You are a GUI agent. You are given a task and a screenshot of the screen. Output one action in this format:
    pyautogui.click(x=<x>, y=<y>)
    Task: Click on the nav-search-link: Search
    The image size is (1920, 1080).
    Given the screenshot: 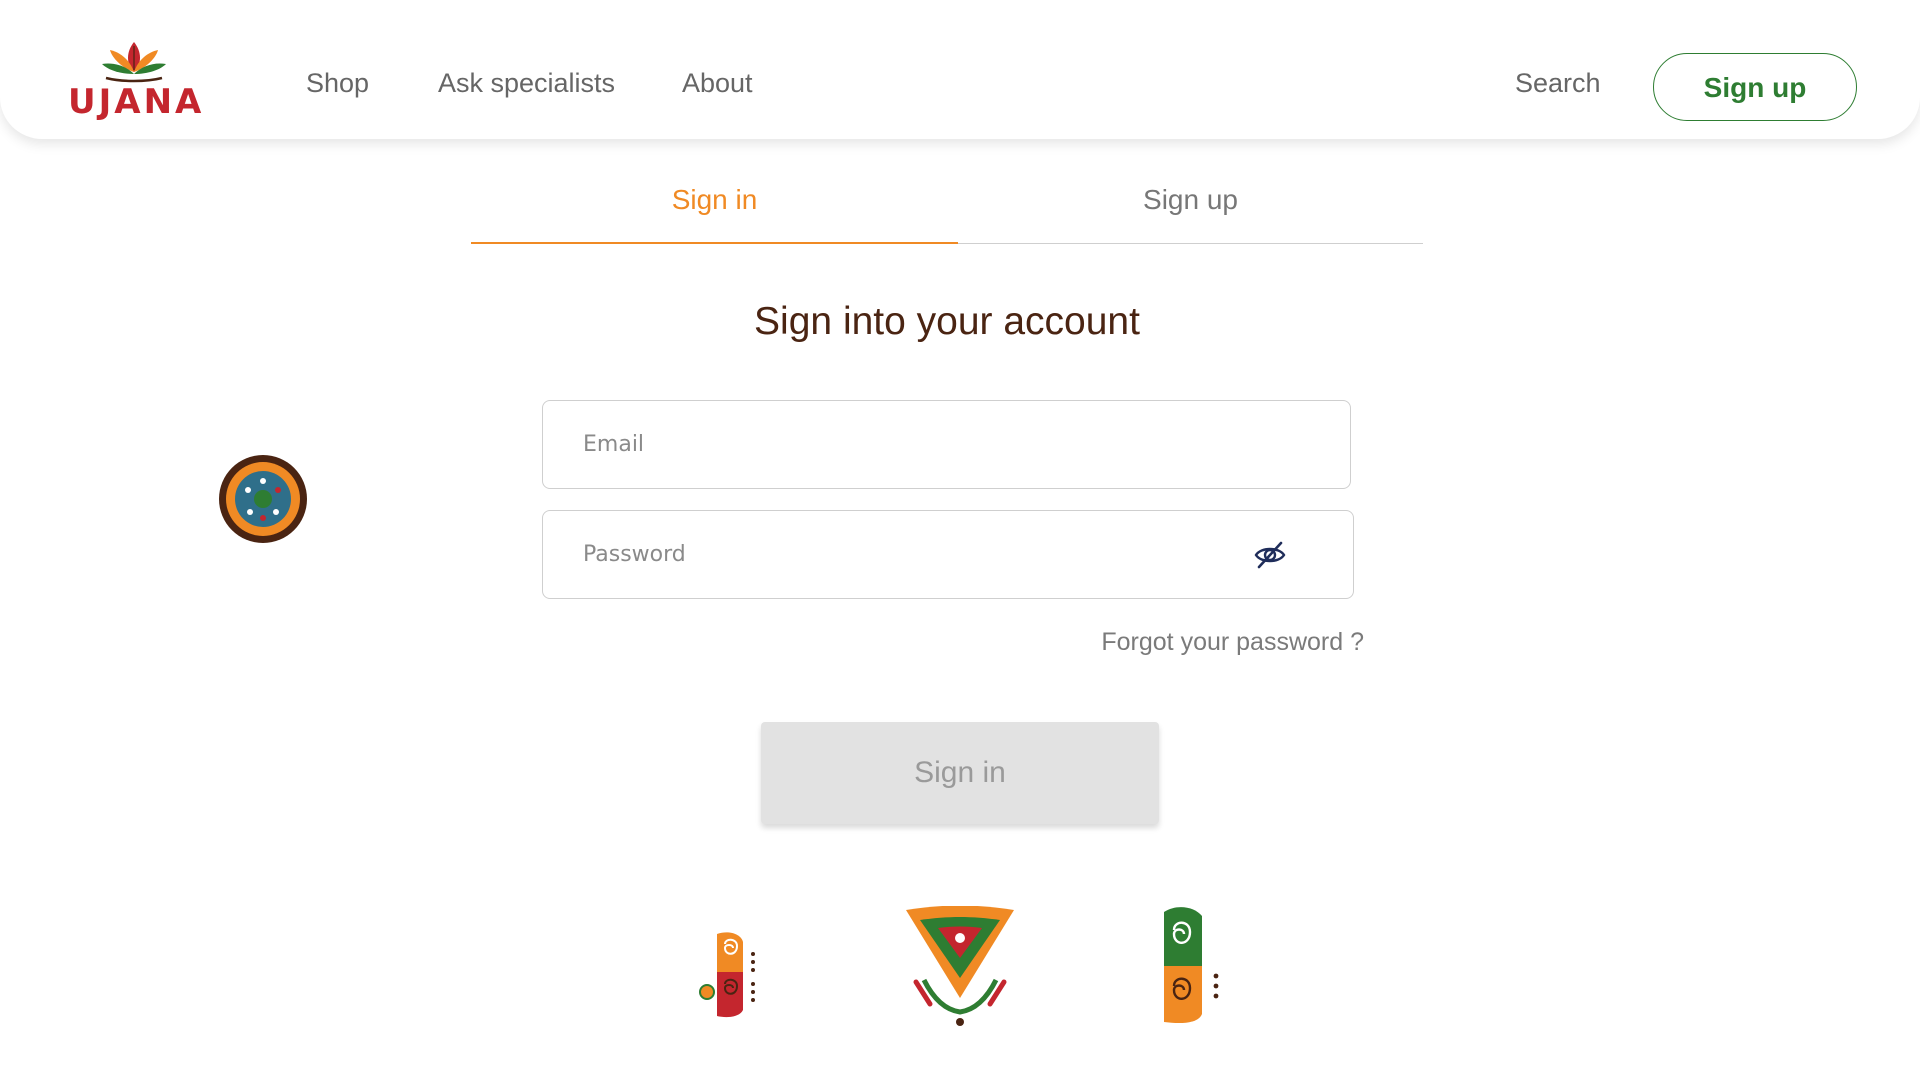 What is the action you would take?
    pyautogui.click(x=1558, y=83)
    